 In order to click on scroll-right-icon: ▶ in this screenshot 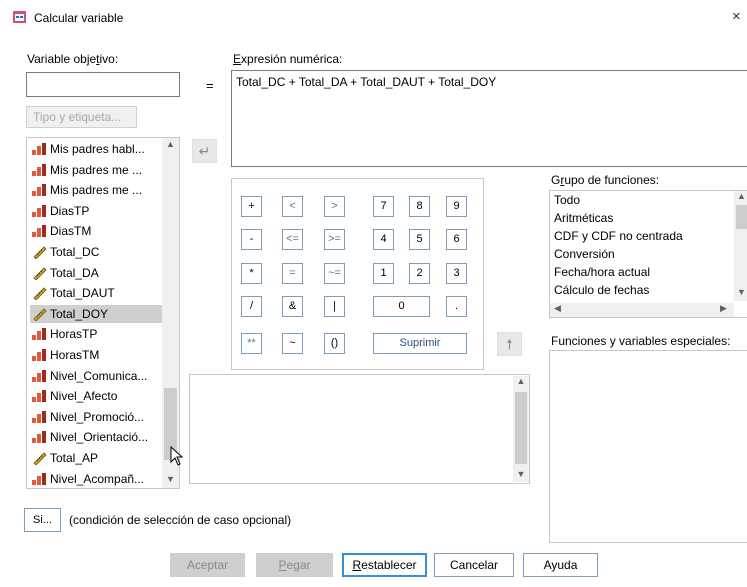, I will do `click(723, 308)`.